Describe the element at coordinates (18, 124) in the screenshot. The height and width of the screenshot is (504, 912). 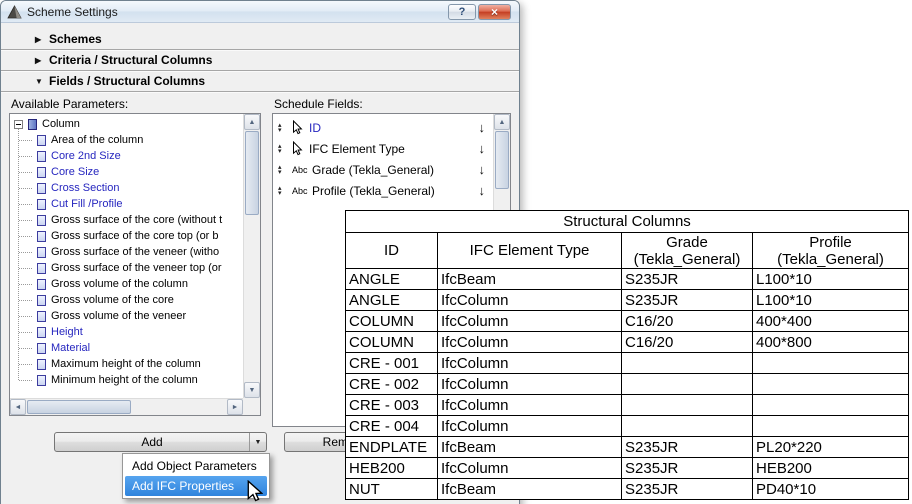
I see `collapse-minus-icon` at that location.